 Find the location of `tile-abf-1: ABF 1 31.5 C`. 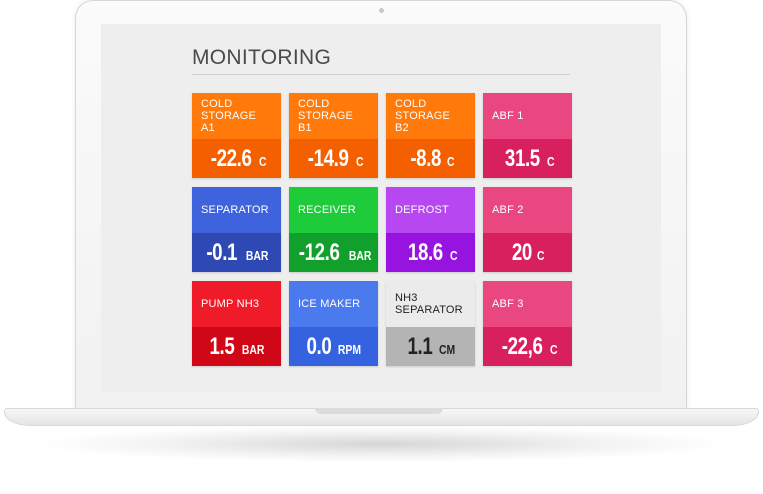

tile-abf-1: ABF 1 31.5 C is located at coordinates (527, 135).